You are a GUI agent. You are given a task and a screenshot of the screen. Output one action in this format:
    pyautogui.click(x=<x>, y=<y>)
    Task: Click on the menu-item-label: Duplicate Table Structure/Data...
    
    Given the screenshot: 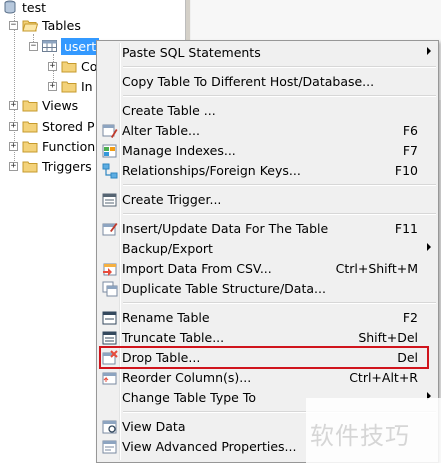 What is the action you would take?
    pyautogui.click(x=224, y=288)
    